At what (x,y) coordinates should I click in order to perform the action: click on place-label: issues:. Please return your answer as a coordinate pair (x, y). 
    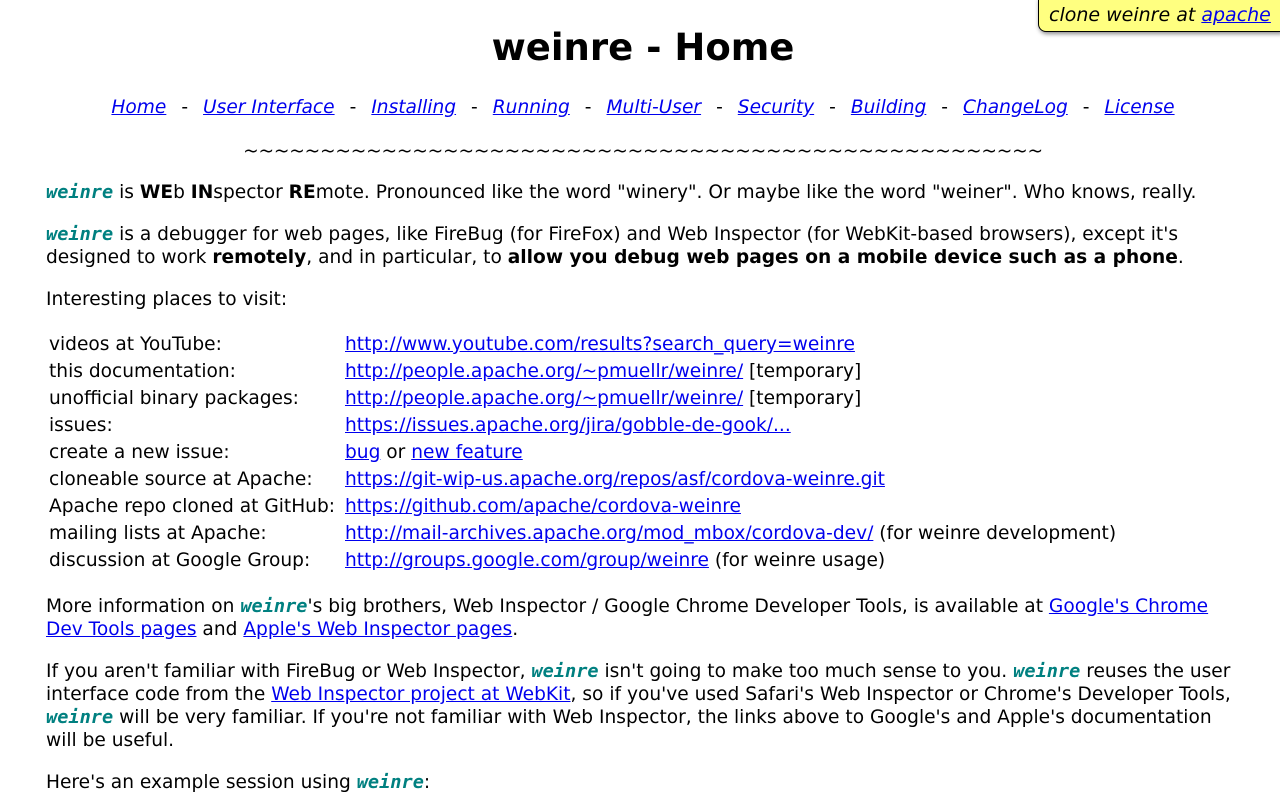
    Looking at the image, I should click on (81, 425).